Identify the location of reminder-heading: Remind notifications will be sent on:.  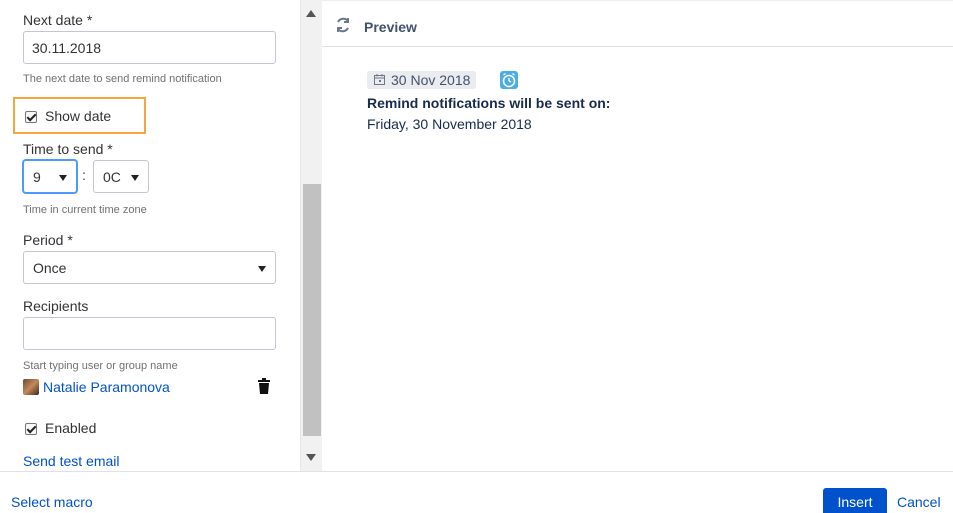
(489, 103).